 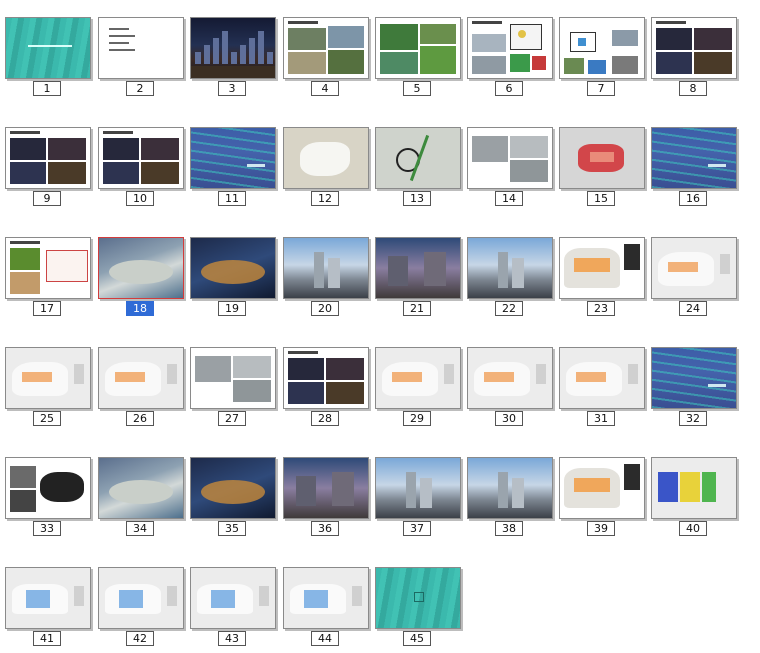 I want to click on slide-thumbnail-cell: 31, so click(x=602, y=389).